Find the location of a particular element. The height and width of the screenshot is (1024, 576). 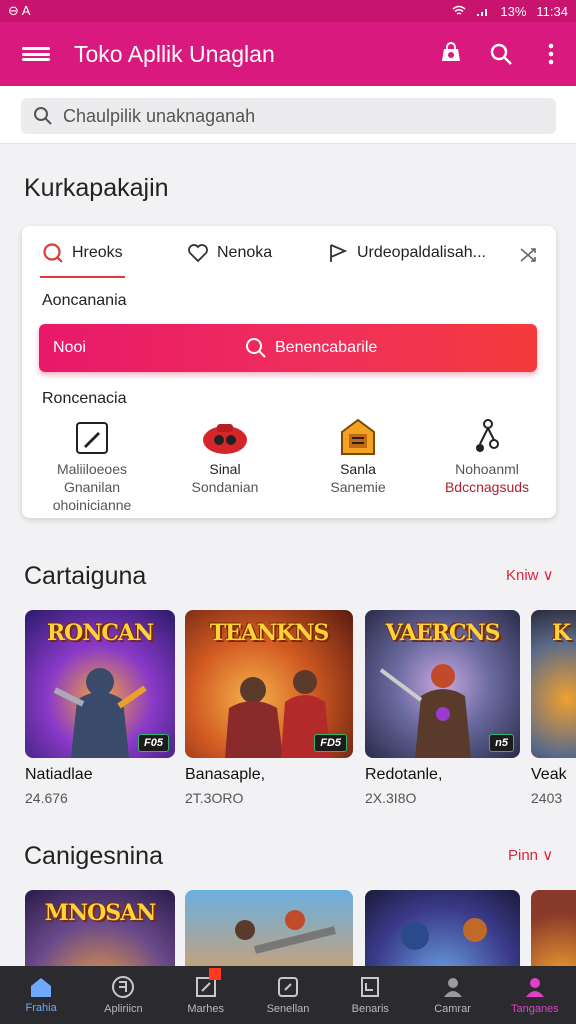

nav-item-profile: Tanganes is located at coordinates (535, 995).